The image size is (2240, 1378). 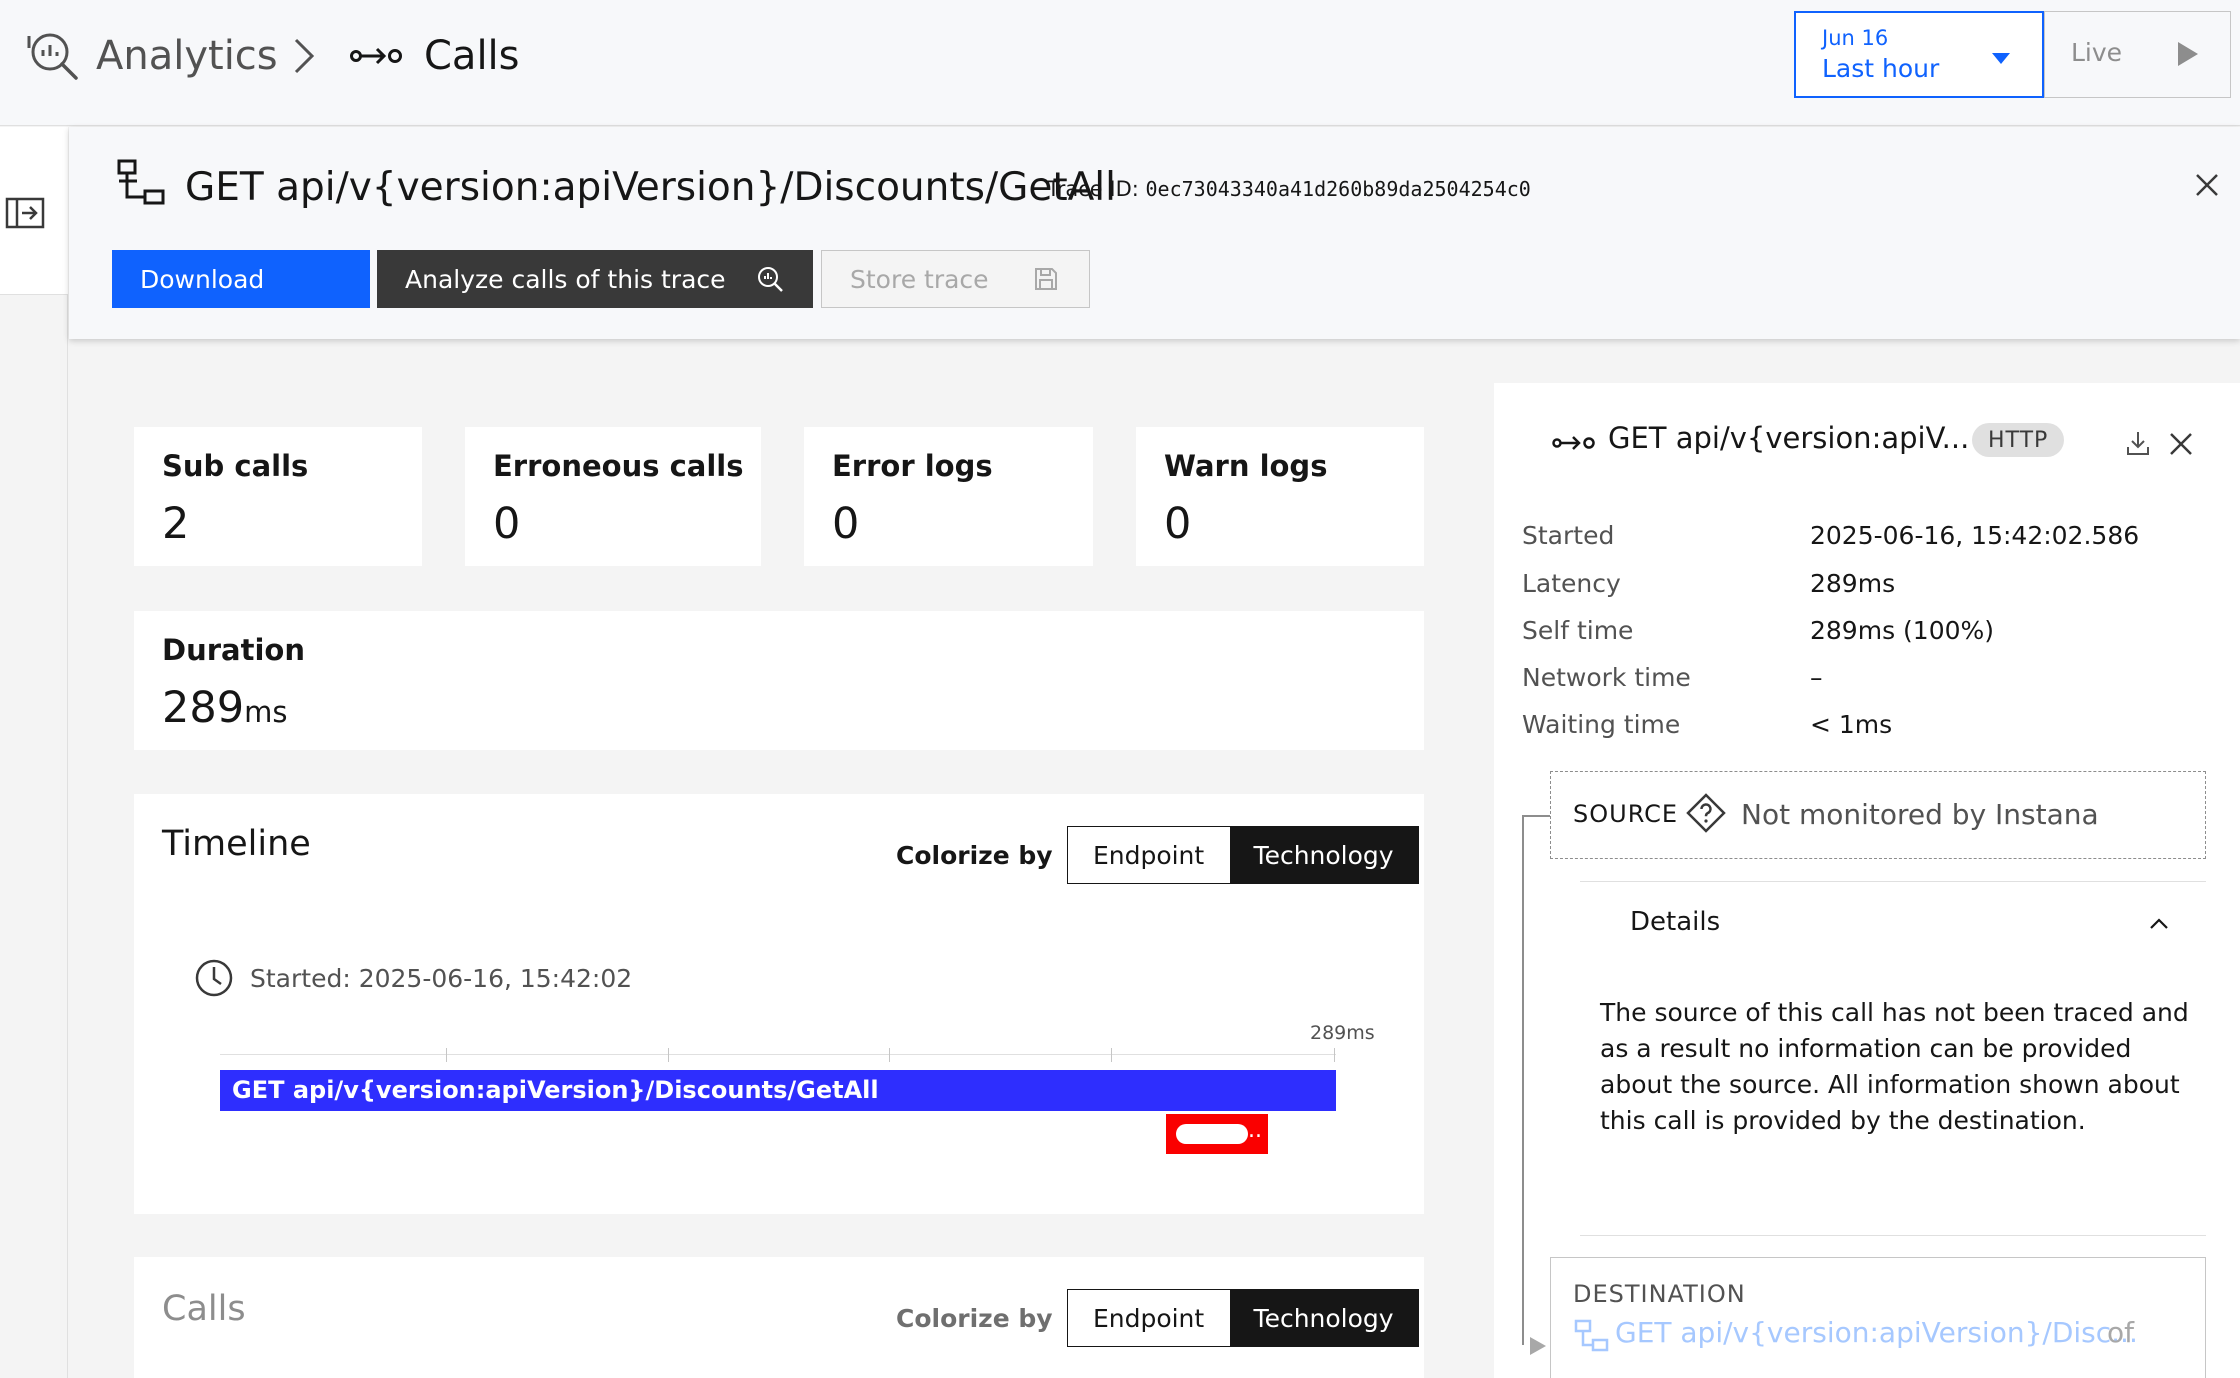 What do you see at coordinates (1626, 814) in the screenshot?
I see `source-label: SOURCE` at bounding box center [1626, 814].